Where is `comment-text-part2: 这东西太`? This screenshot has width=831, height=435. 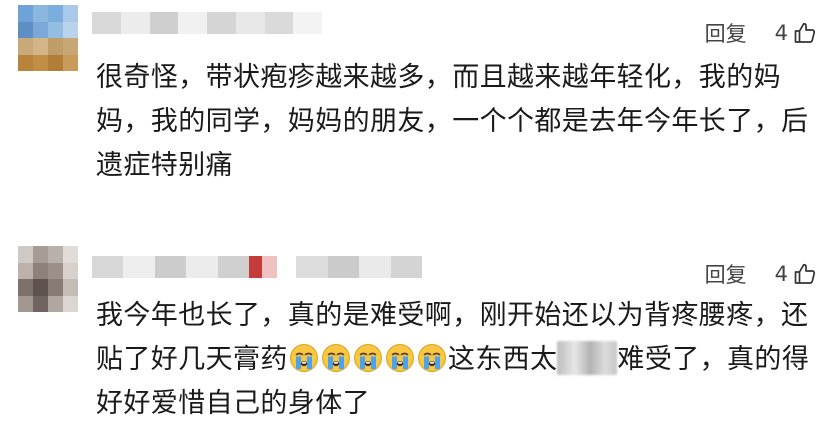 comment-text-part2: 这东西太 is located at coordinates (502, 359).